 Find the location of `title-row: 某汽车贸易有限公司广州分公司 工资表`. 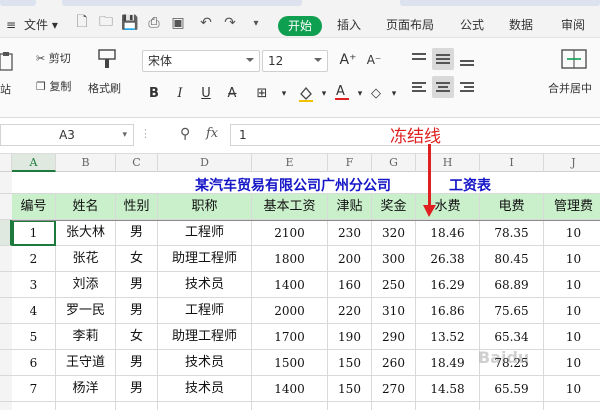

title-row: 某汽车贸易有限公司广州分公司 工资表 is located at coordinates (306, 183).